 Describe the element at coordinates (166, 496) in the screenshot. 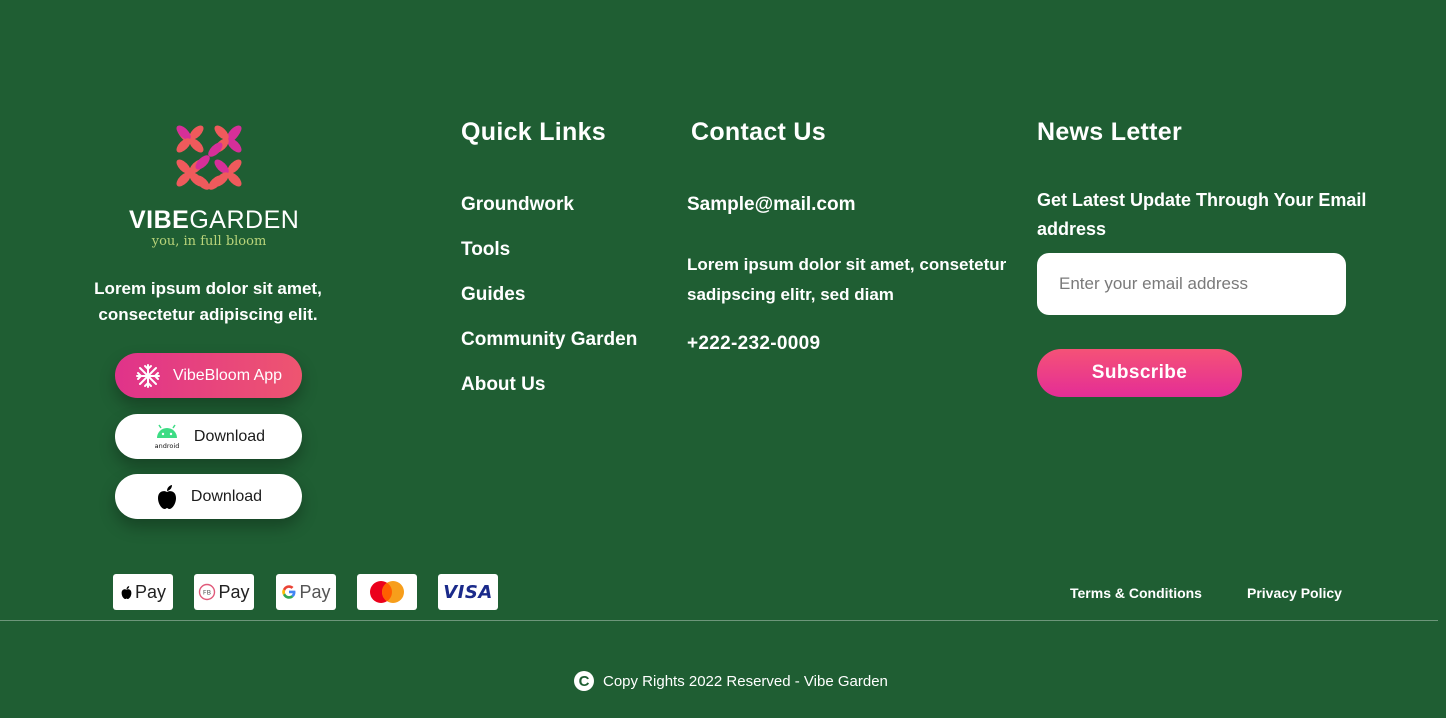

I see `apple-icon` at that location.